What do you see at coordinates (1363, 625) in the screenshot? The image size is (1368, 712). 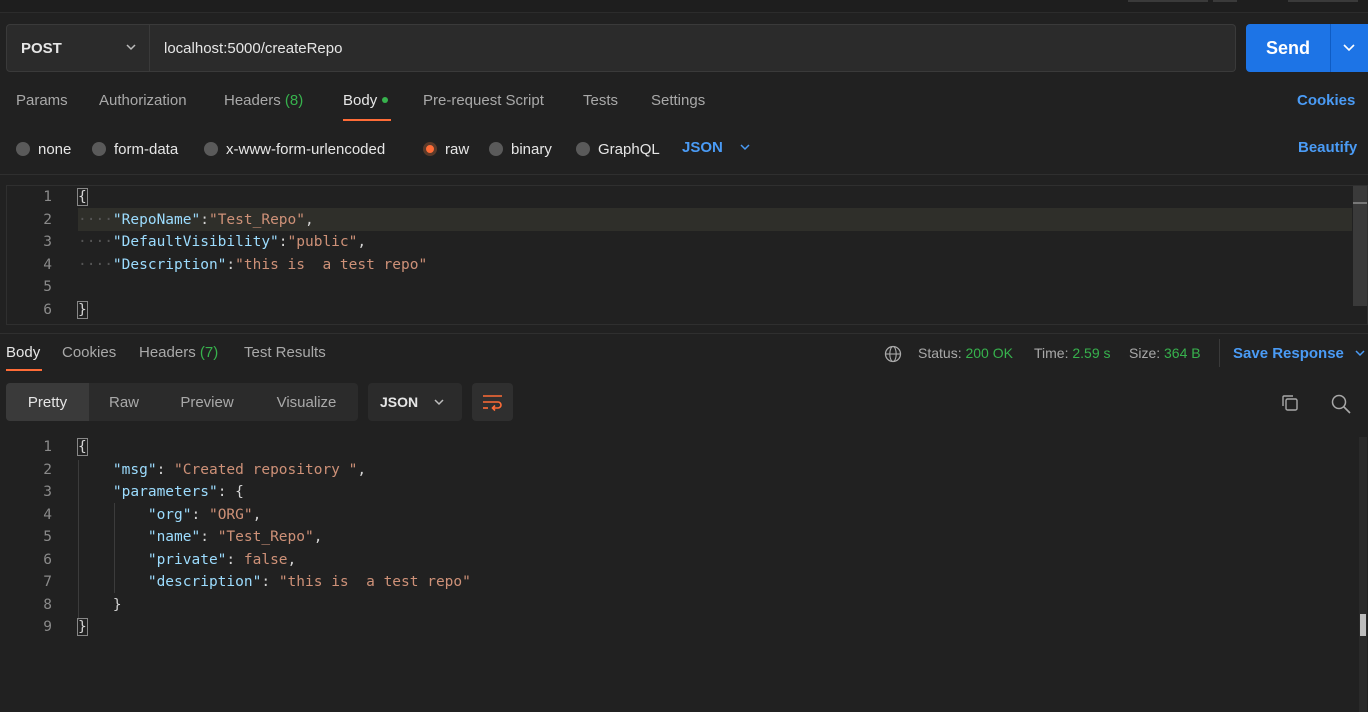 I see `response-scrollbar-thumb` at bounding box center [1363, 625].